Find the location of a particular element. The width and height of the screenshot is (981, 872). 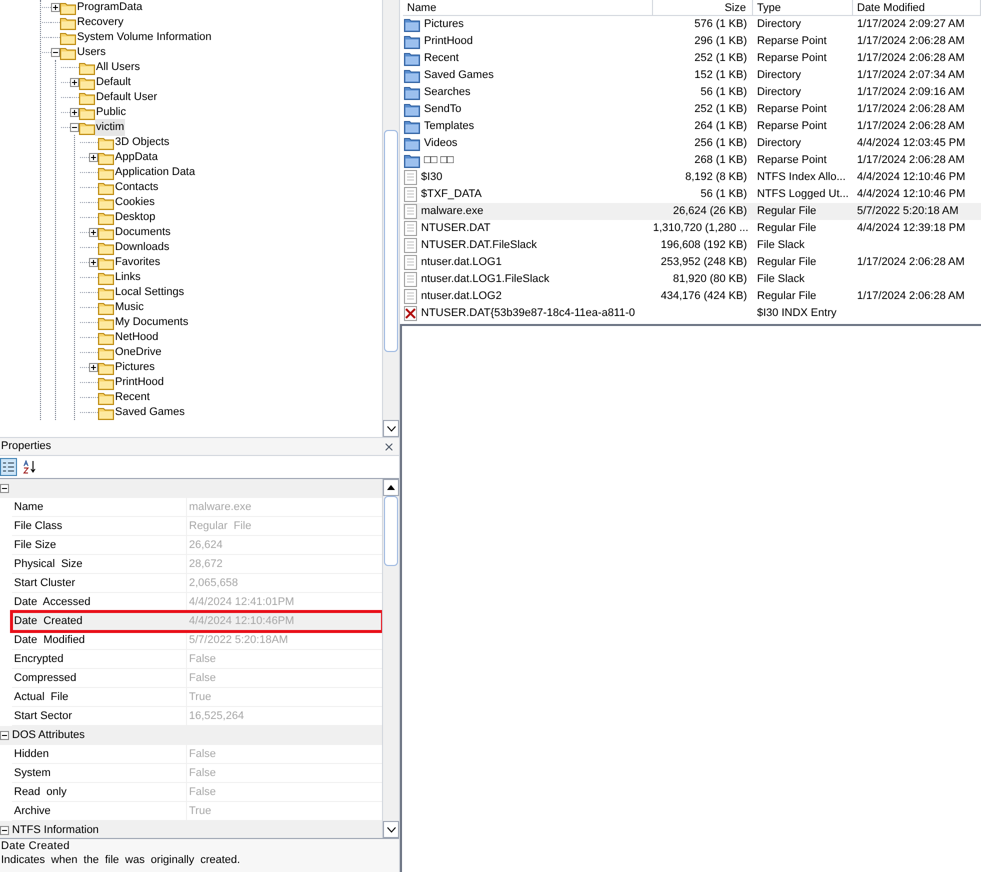

tree-item: Default User is located at coordinates (126, 97).